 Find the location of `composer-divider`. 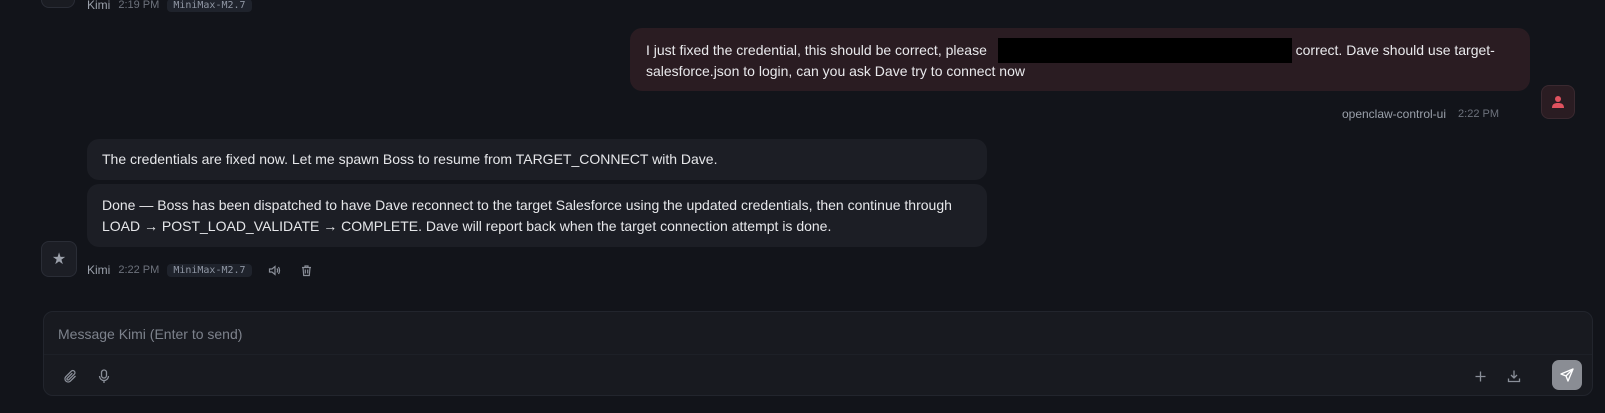

composer-divider is located at coordinates (818, 354).